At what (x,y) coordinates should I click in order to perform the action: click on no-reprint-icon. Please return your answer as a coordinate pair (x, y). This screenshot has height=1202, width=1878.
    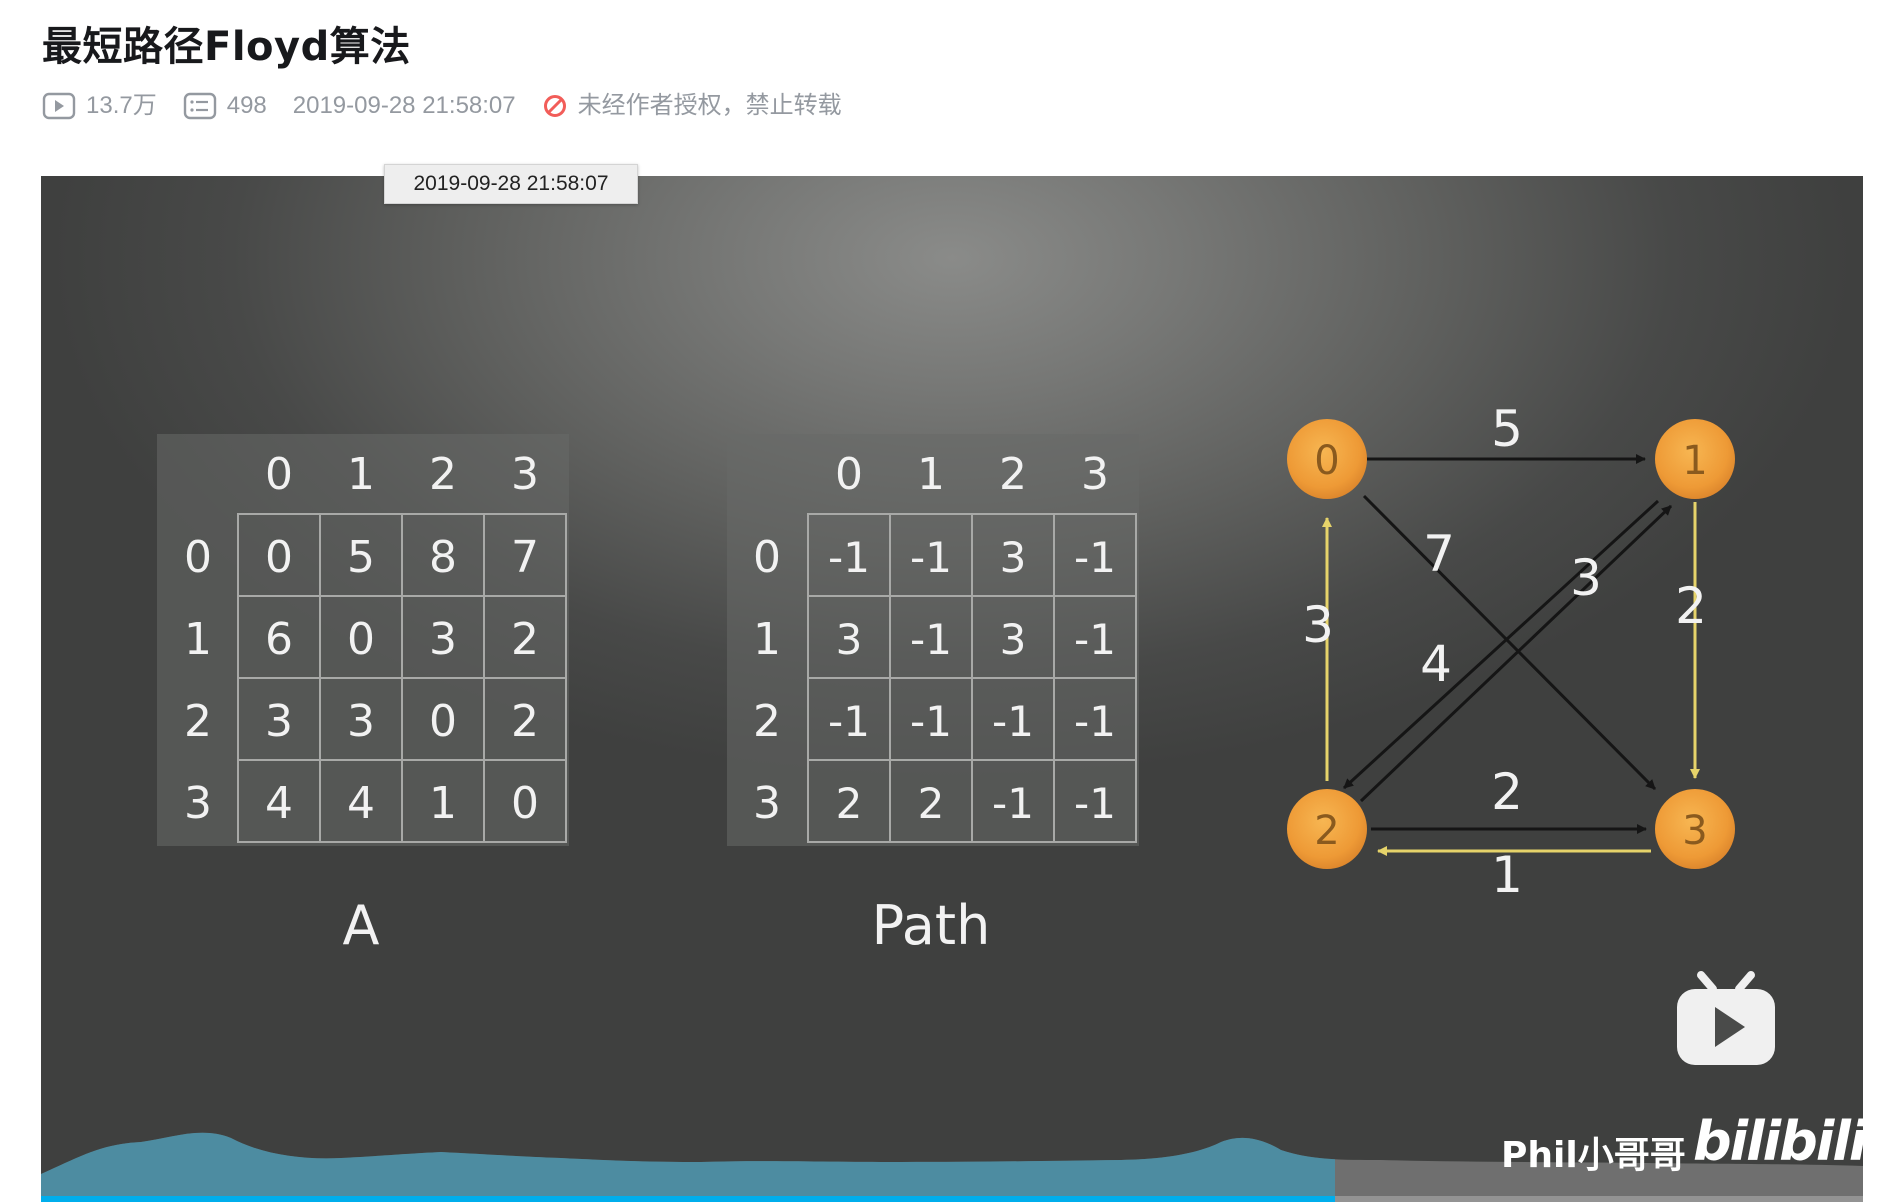
    Looking at the image, I should click on (555, 106).